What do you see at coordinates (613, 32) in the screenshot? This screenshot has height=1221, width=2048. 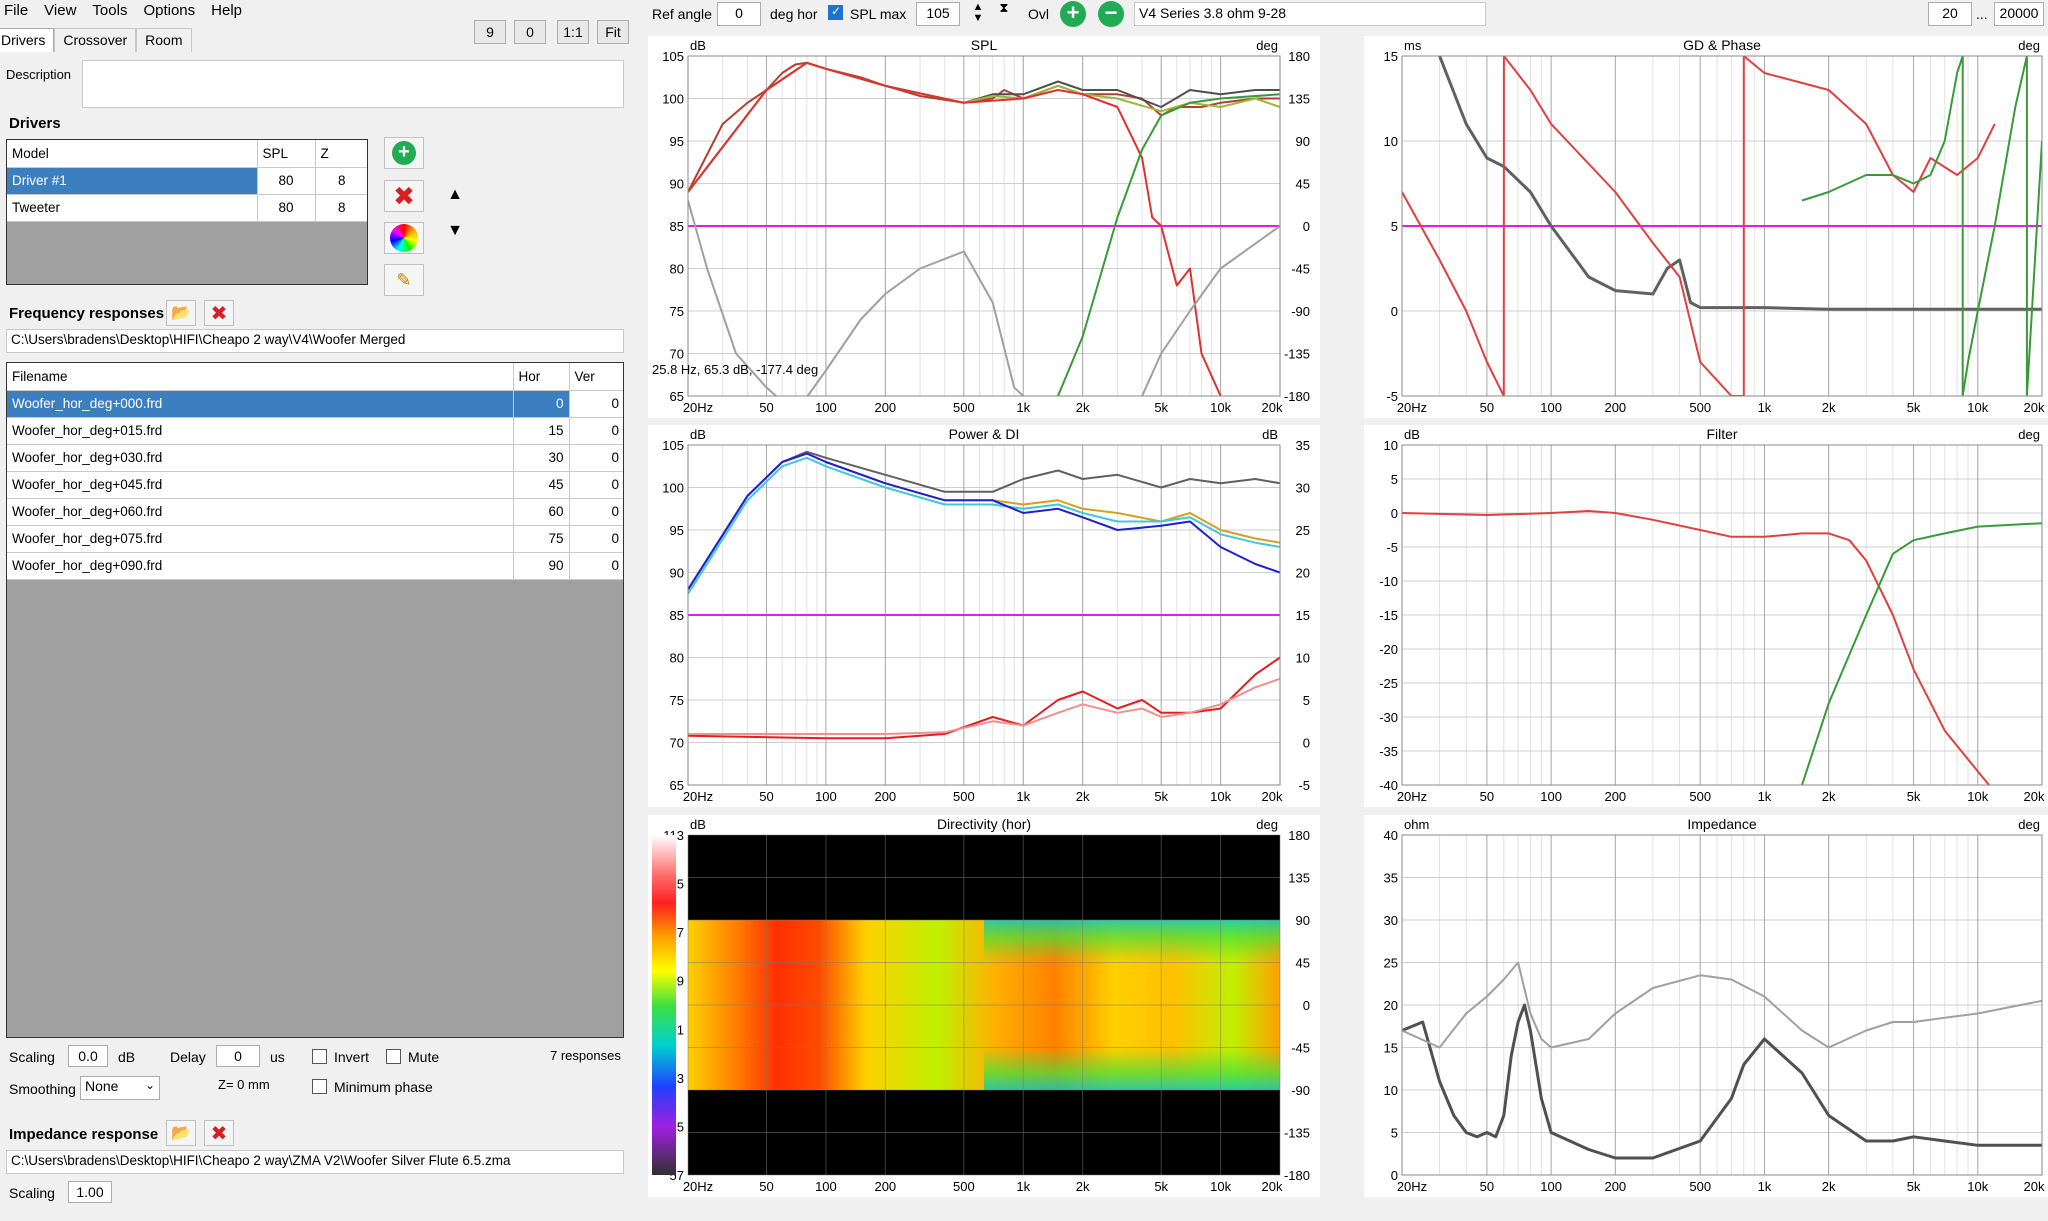 I see `view-fit-button: Fit` at bounding box center [613, 32].